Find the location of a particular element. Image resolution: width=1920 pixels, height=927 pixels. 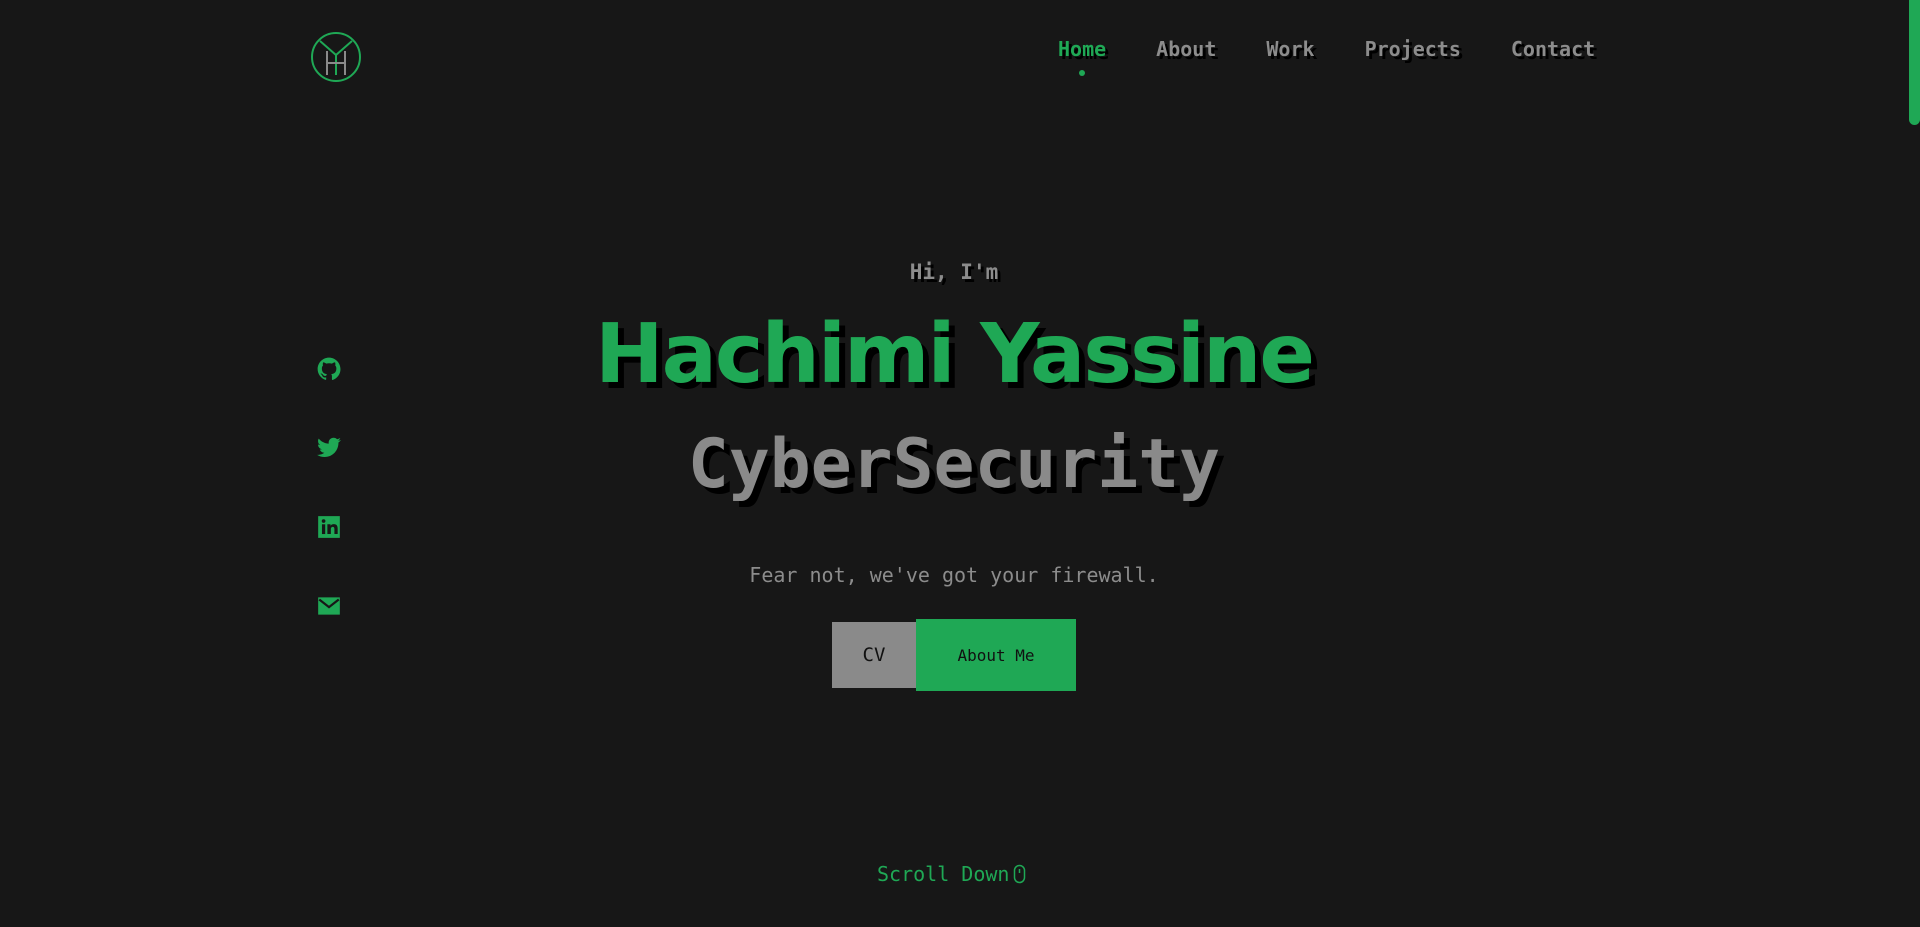

linkedin-link is located at coordinates (329, 527).